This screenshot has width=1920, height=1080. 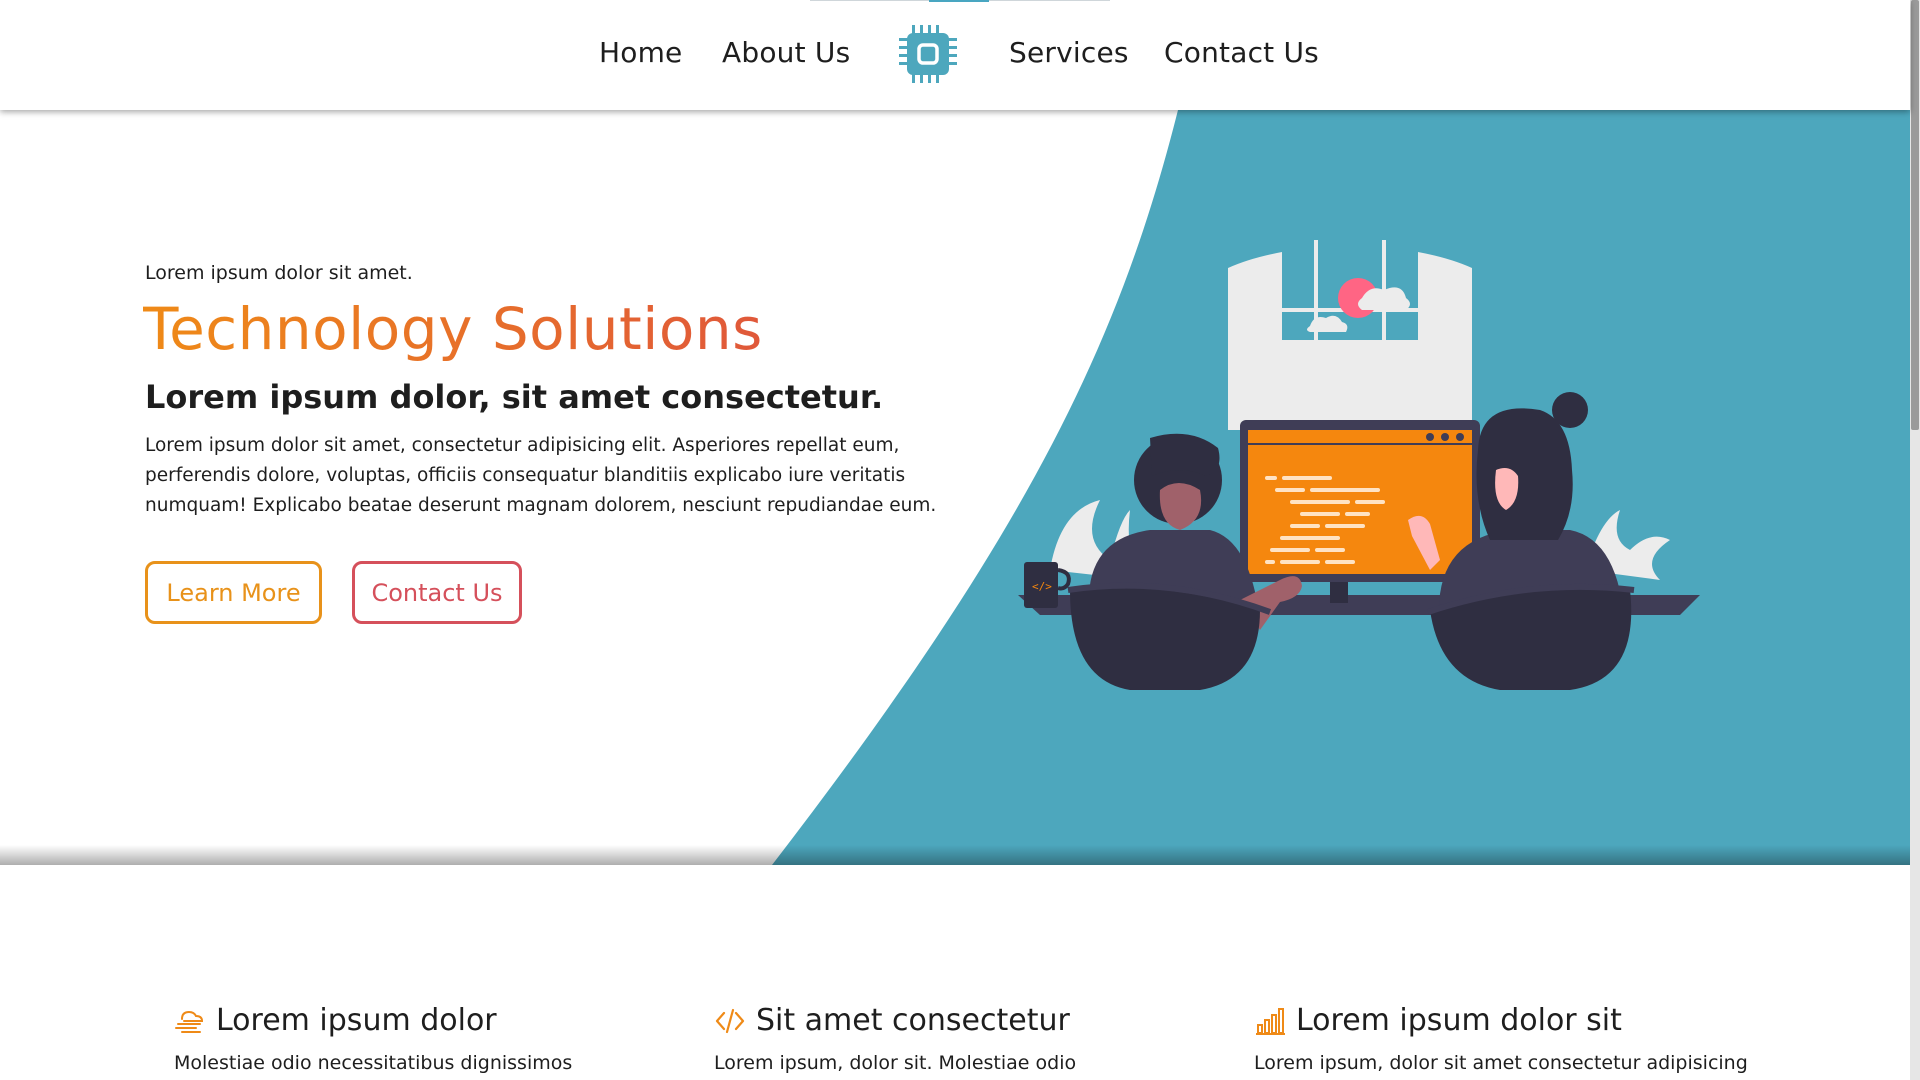 What do you see at coordinates (437, 592) in the screenshot?
I see `contact-us-button: Contact Us` at bounding box center [437, 592].